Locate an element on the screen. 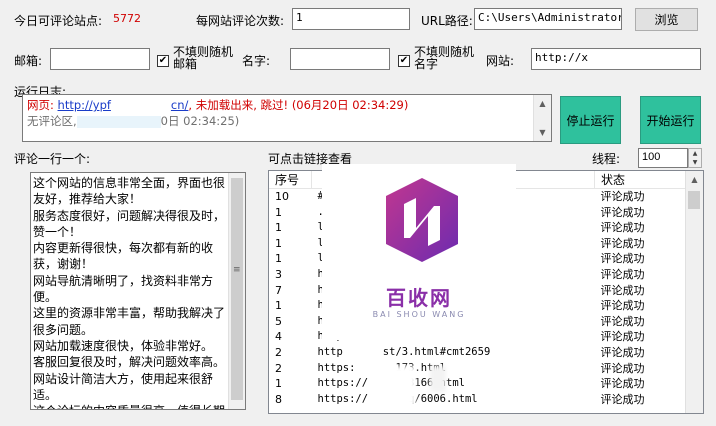 This screenshot has height=426, width=716. row-url: https:// q/6006.html is located at coordinates (453, 400).